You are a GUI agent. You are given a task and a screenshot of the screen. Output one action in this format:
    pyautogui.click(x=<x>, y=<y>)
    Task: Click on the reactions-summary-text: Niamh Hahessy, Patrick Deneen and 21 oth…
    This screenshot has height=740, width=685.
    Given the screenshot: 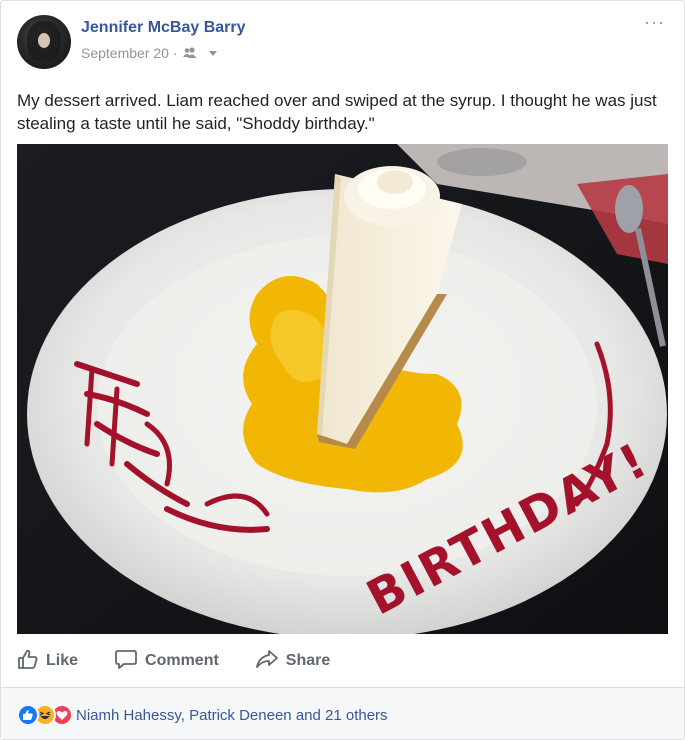 What is the action you would take?
    pyautogui.click(x=232, y=715)
    